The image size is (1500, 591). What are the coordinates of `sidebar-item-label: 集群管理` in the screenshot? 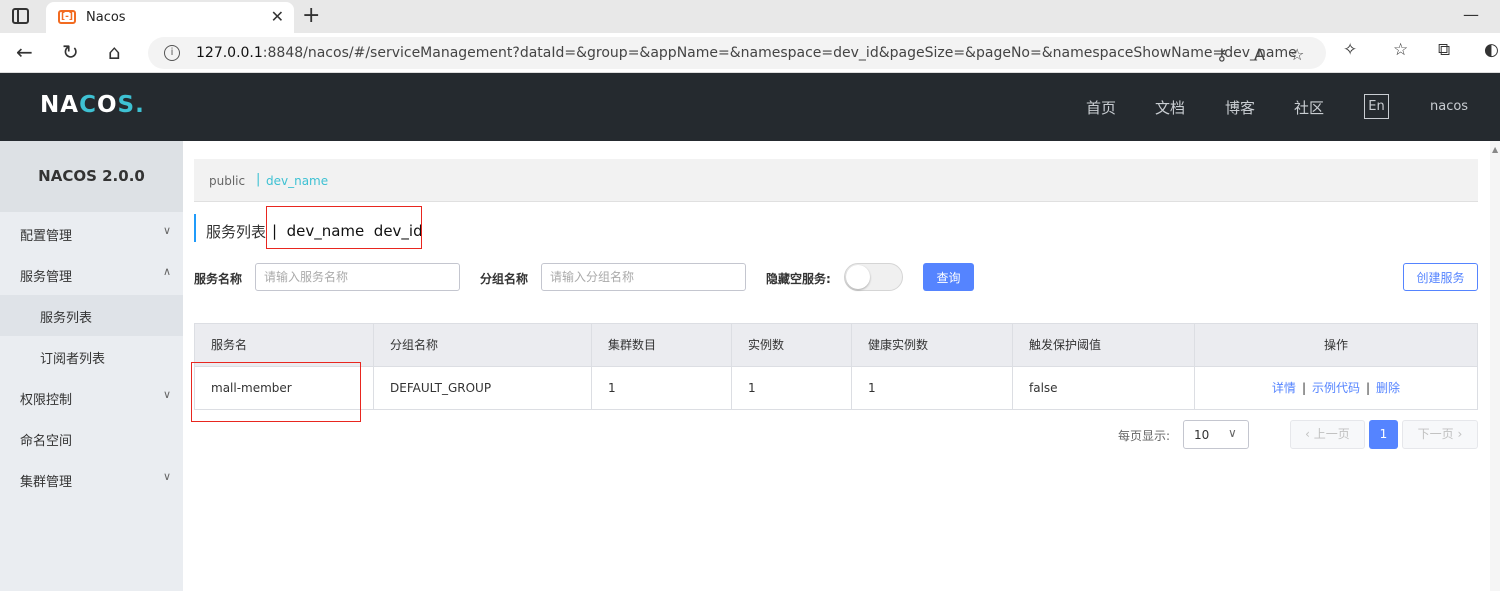 It's located at (46, 482).